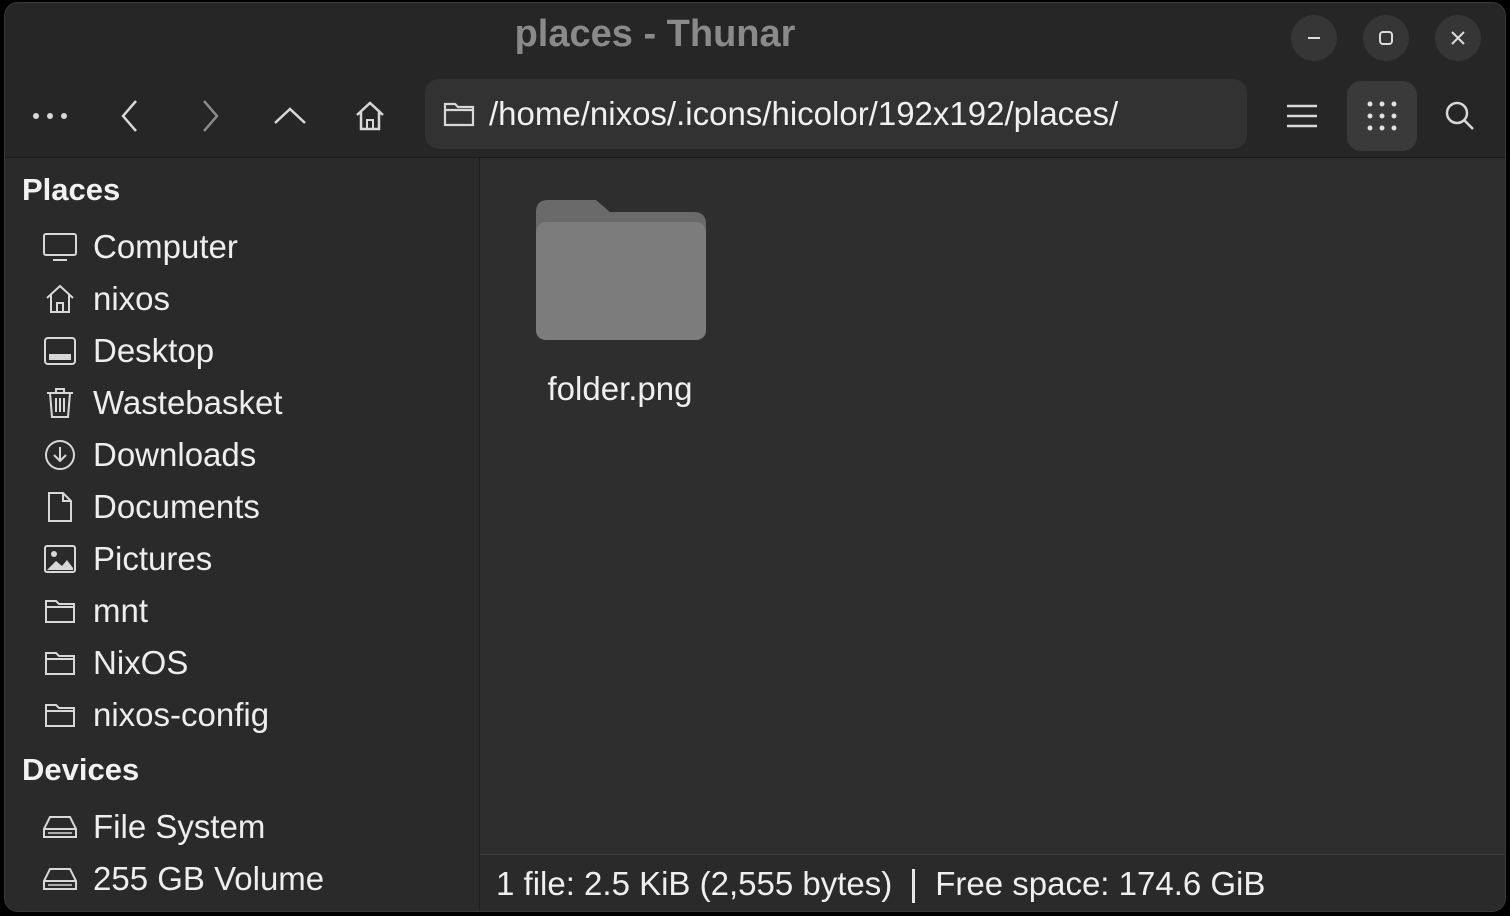 This screenshot has height=916, width=1510. Describe the element at coordinates (60, 559) in the screenshot. I see `image-icon` at that location.